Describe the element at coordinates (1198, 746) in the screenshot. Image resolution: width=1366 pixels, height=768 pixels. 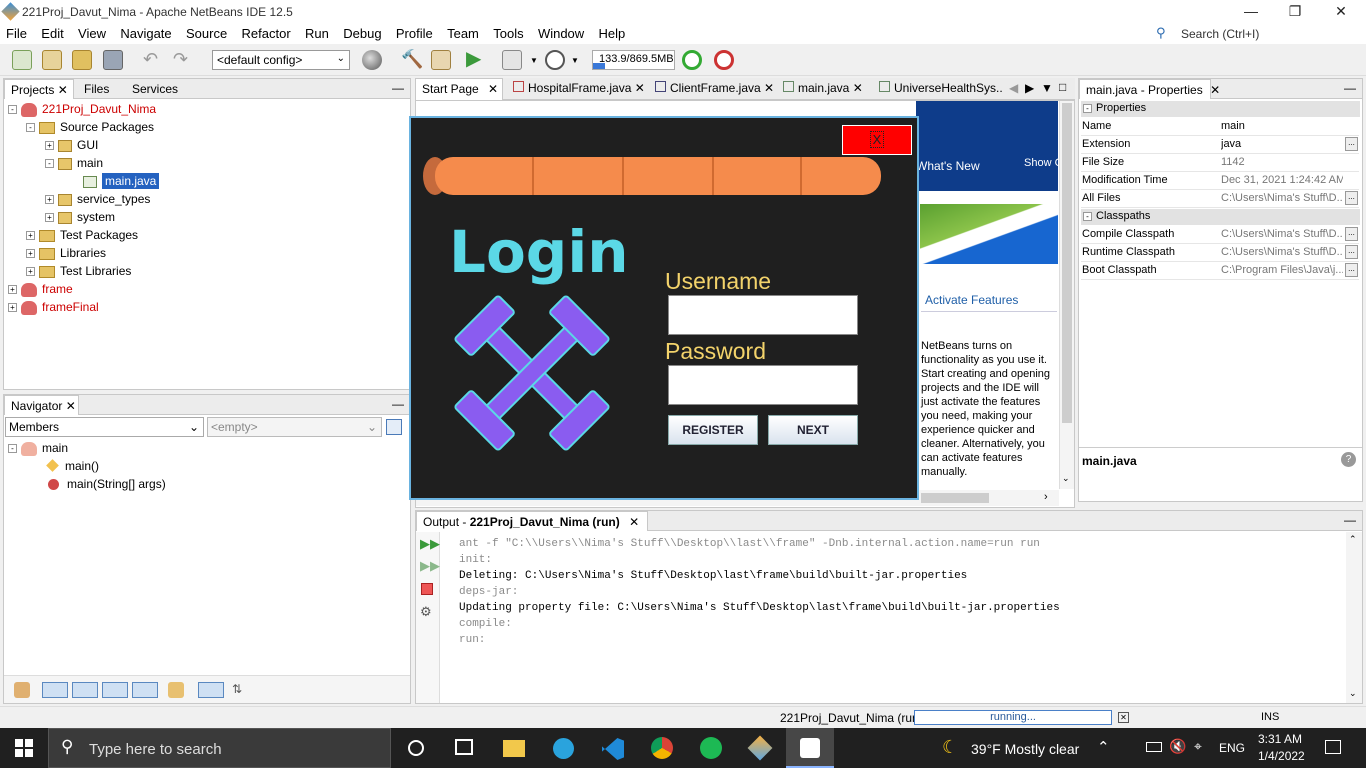
I see `wifi-icon: ⌖` at that location.